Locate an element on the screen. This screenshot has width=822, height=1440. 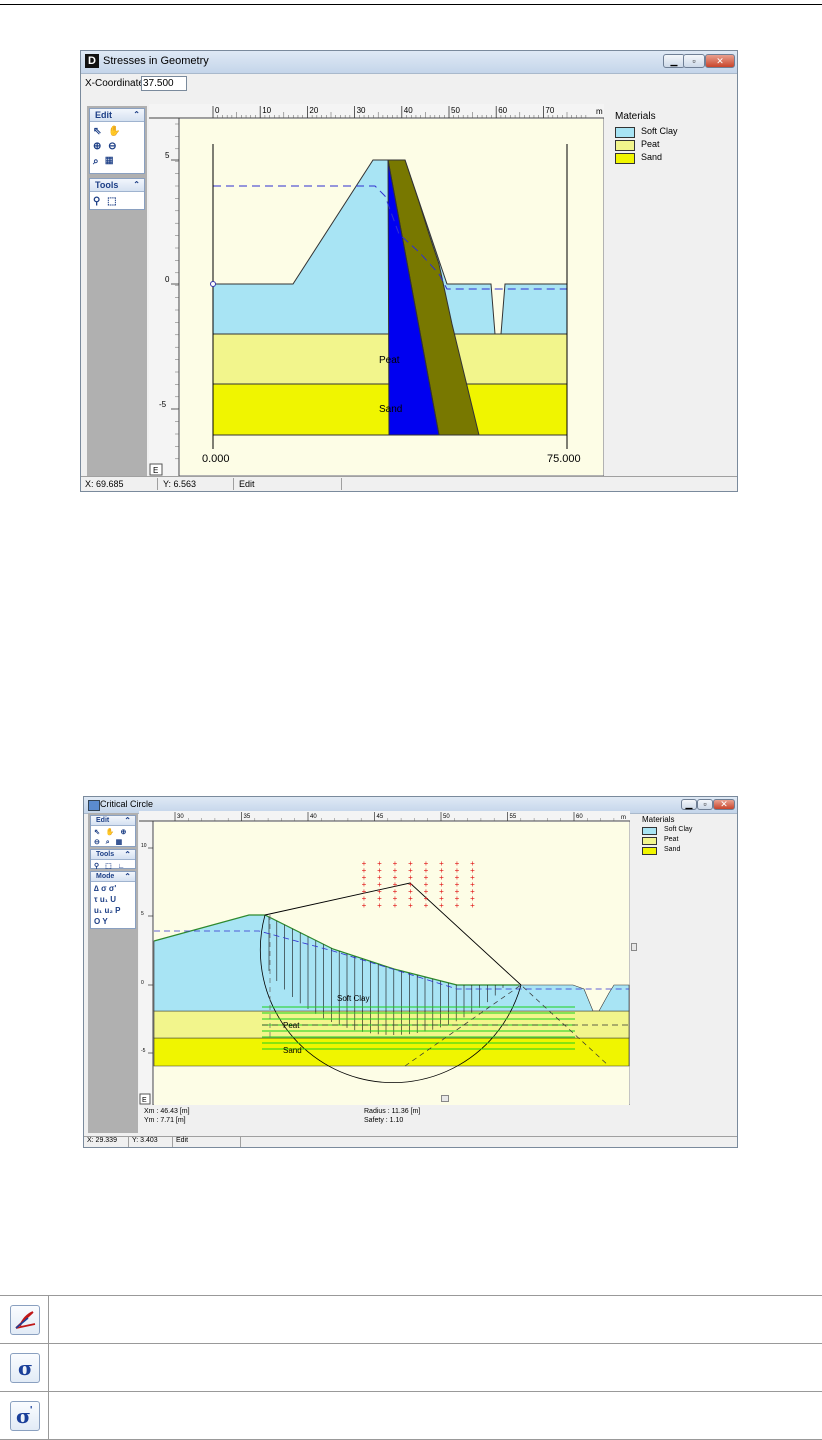
tools-group: Tools ⌃ ⚲ ⬚ ∟ is located at coordinates (113, 859).